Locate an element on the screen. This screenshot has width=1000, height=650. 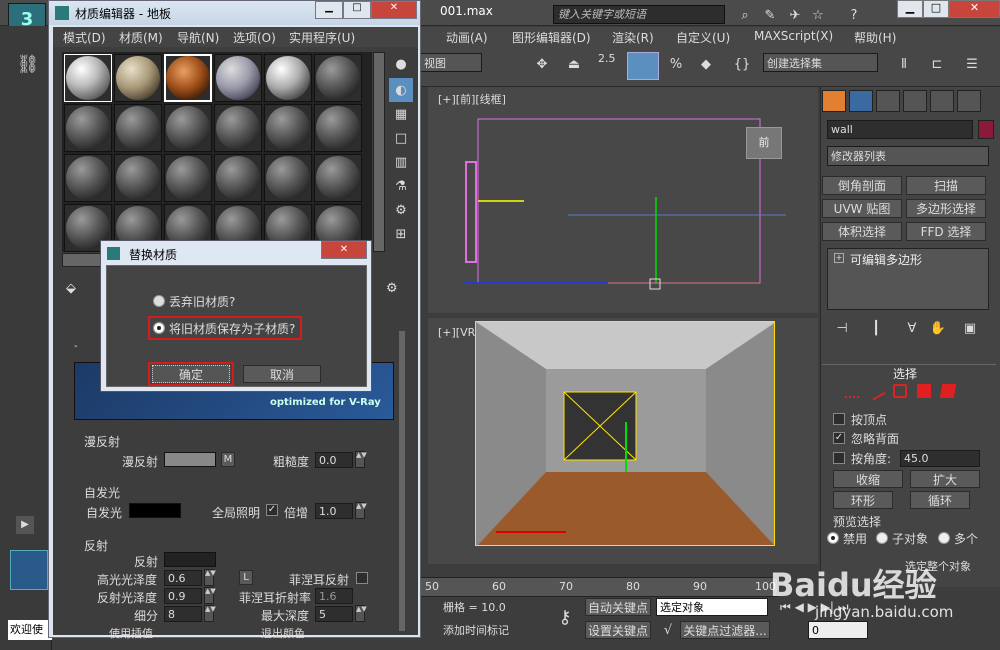
by-angle-checkbox is located at coordinates (839, 458).